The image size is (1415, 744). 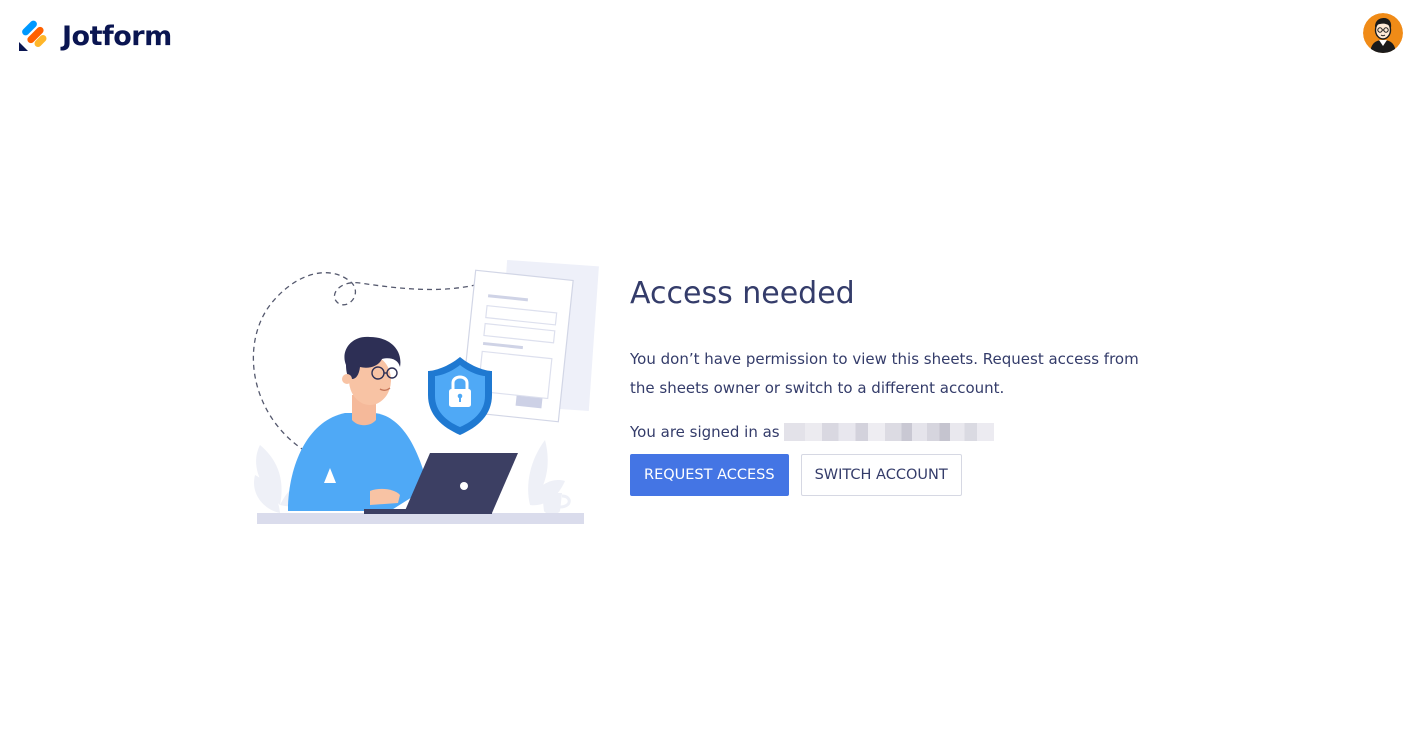 I want to click on page-title: Access needed, so click(x=742, y=293).